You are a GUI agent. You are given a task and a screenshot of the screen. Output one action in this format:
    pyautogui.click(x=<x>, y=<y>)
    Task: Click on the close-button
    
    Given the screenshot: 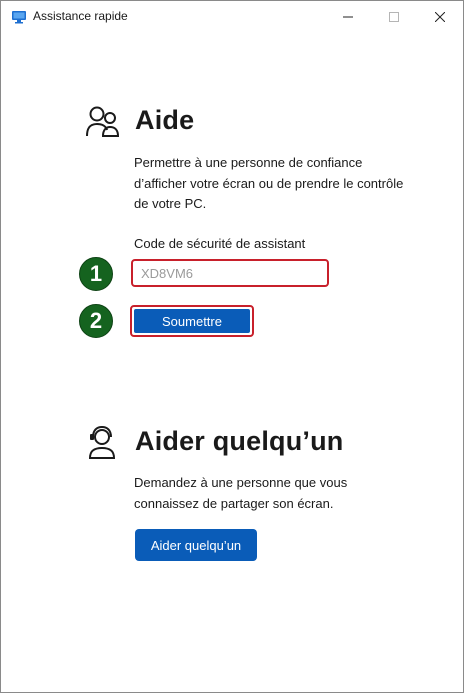 What is the action you would take?
    pyautogui.click(x=440, y=17)
    